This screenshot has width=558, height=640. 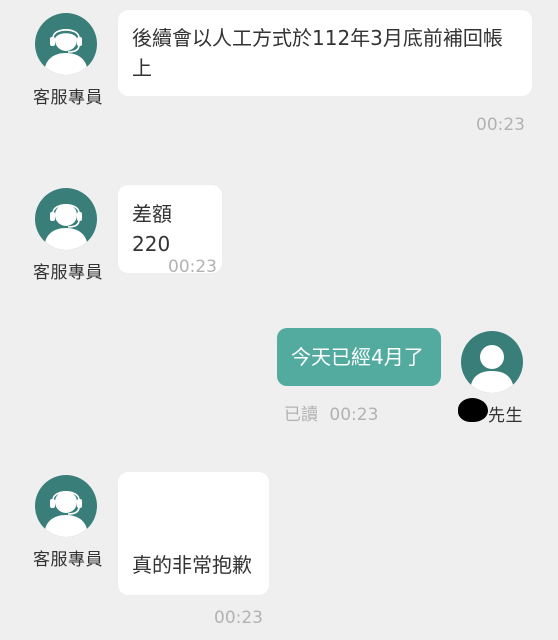 I want to click on message-bubble: 後續會以人工方式於112年3月底前補回帳上, so click(x=325, y=53).